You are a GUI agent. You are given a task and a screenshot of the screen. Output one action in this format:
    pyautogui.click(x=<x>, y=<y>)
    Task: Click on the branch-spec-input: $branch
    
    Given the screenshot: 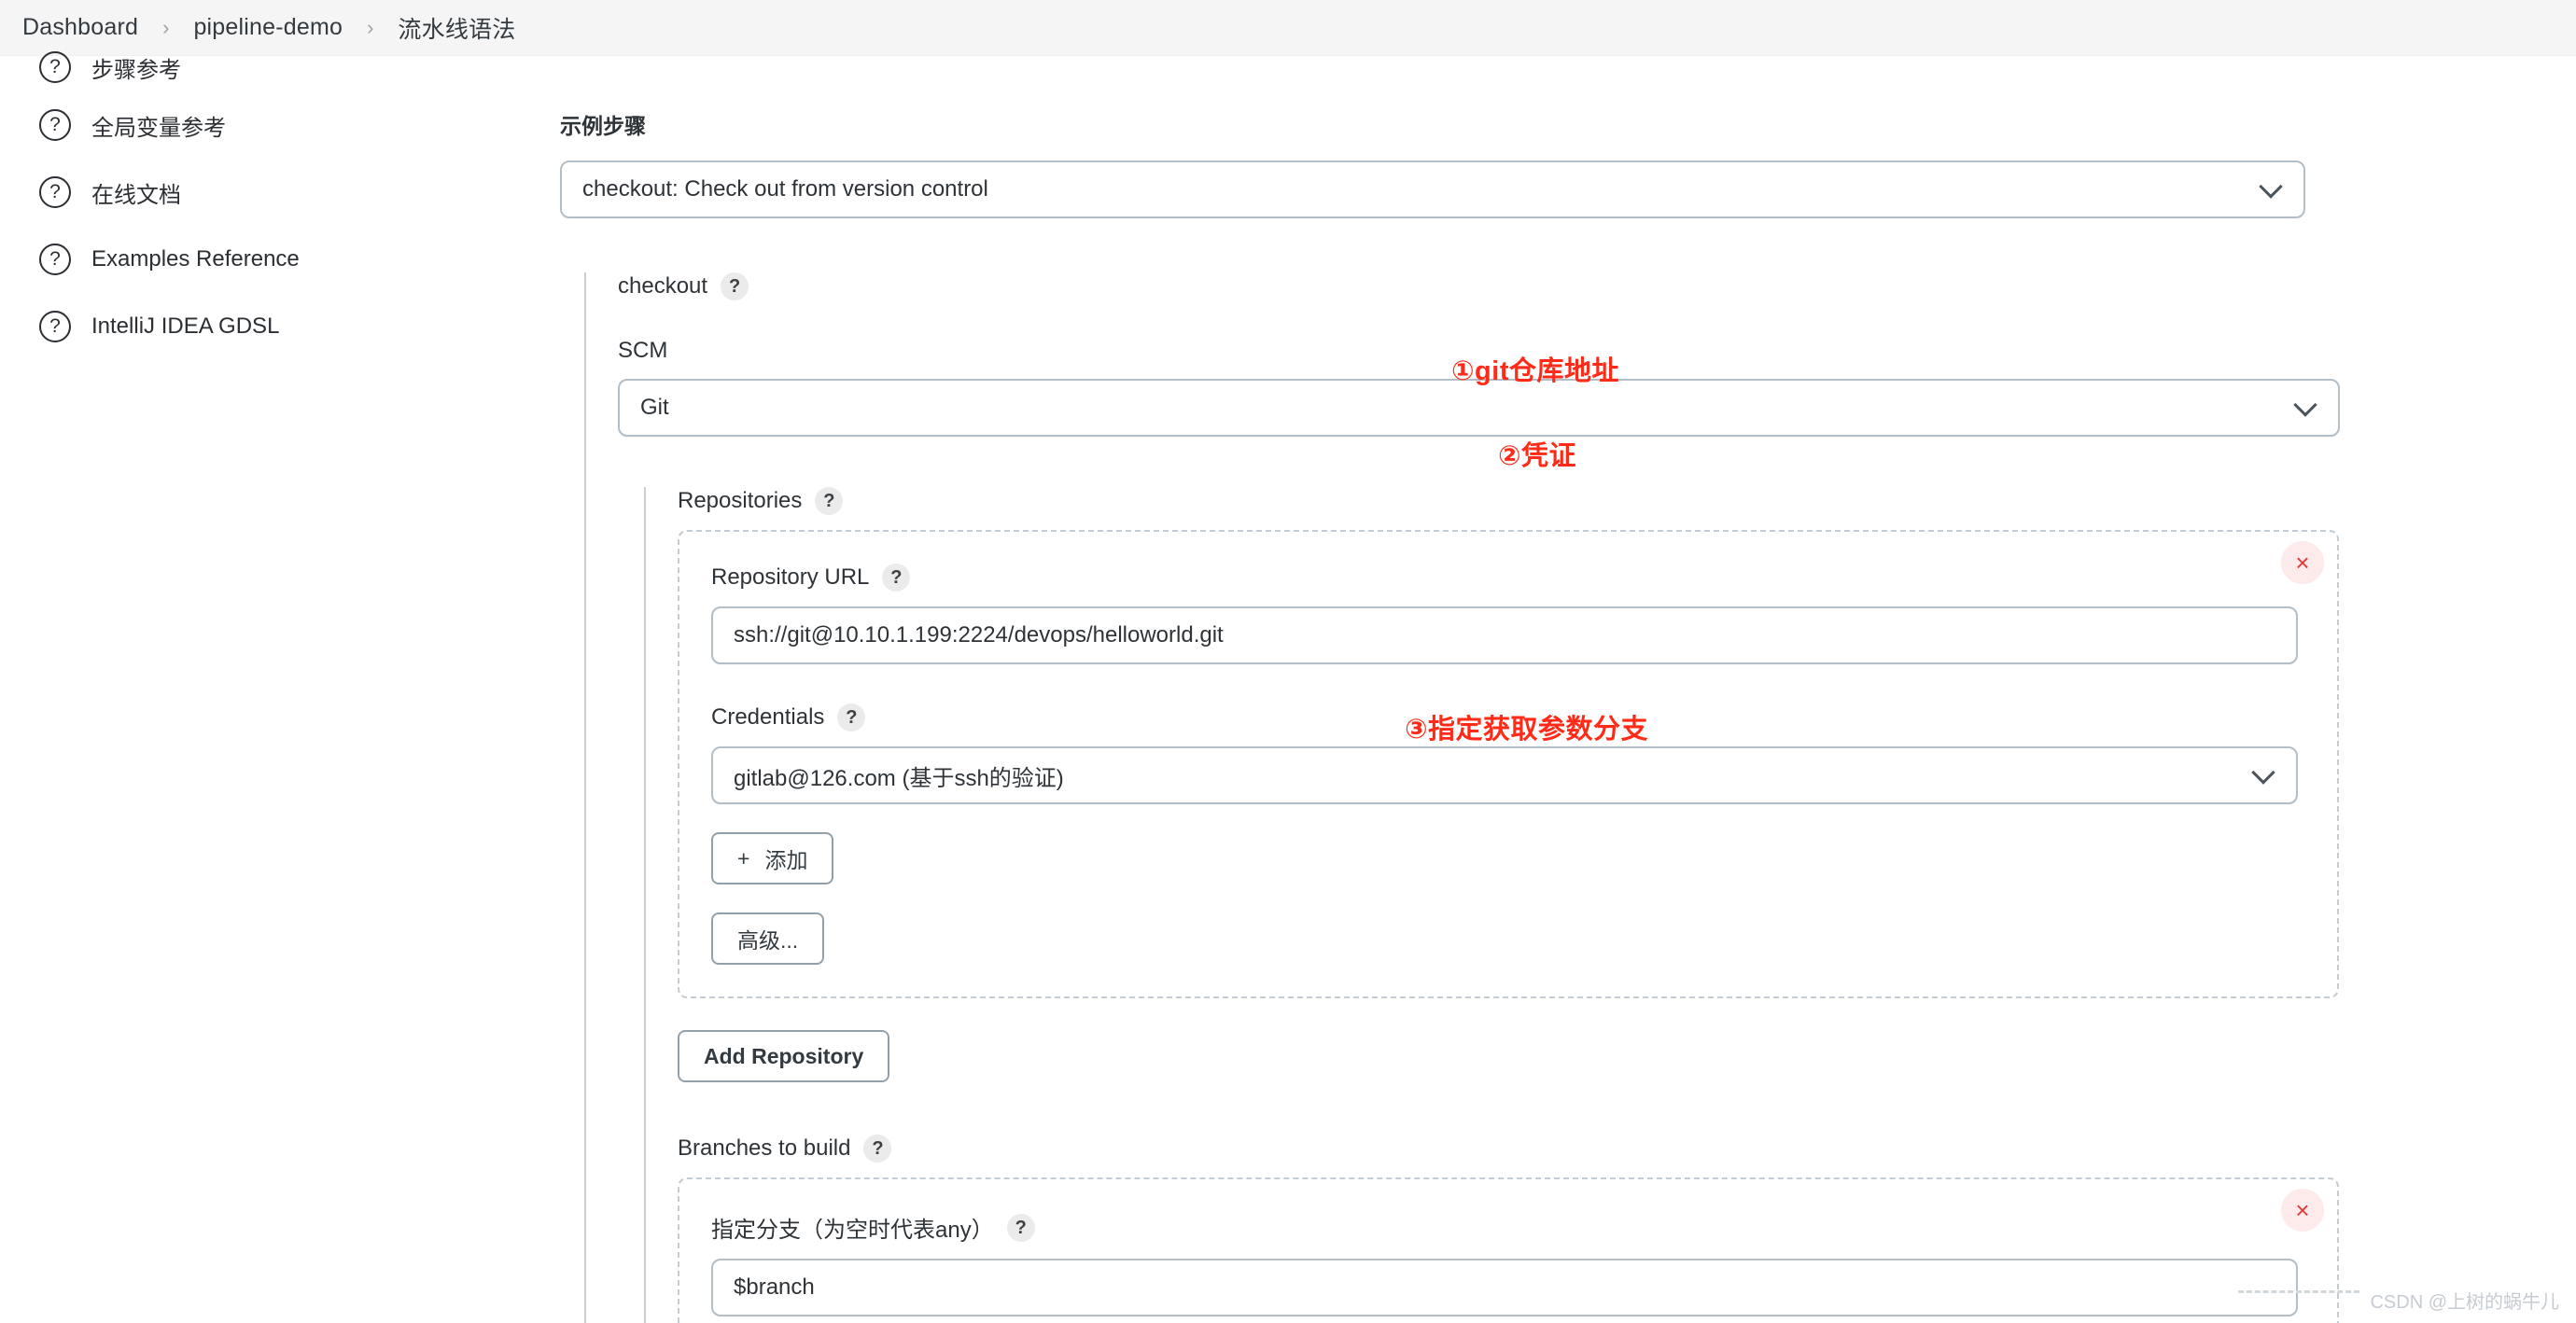 What is the action you would take?
    pyautogui.click(x=1504, y=1287)
    